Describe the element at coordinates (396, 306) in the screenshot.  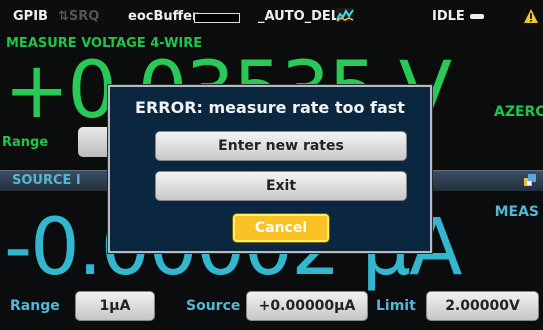
I see `limit-label: Limit` at that location.